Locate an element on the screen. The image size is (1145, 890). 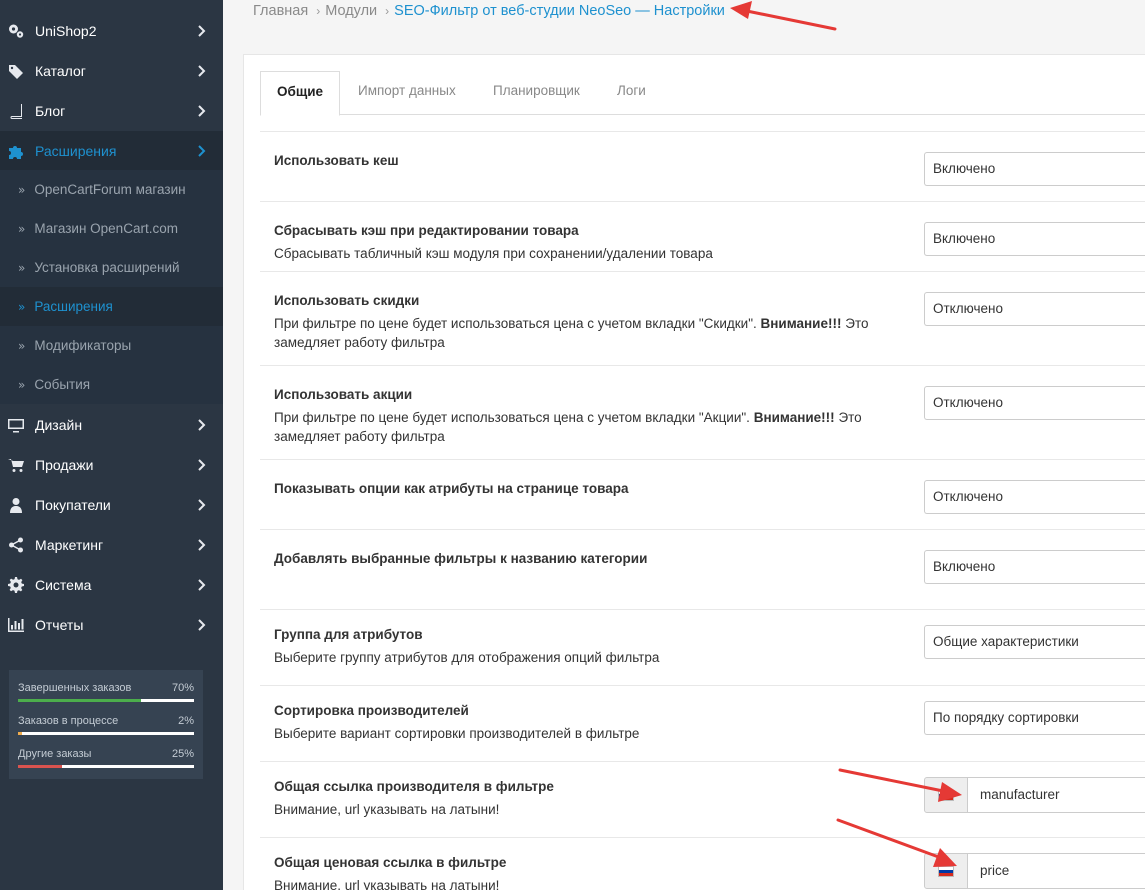
tab-bar: Общие Импорт данных Планировщик Логи is located at coordinates (702, 93).